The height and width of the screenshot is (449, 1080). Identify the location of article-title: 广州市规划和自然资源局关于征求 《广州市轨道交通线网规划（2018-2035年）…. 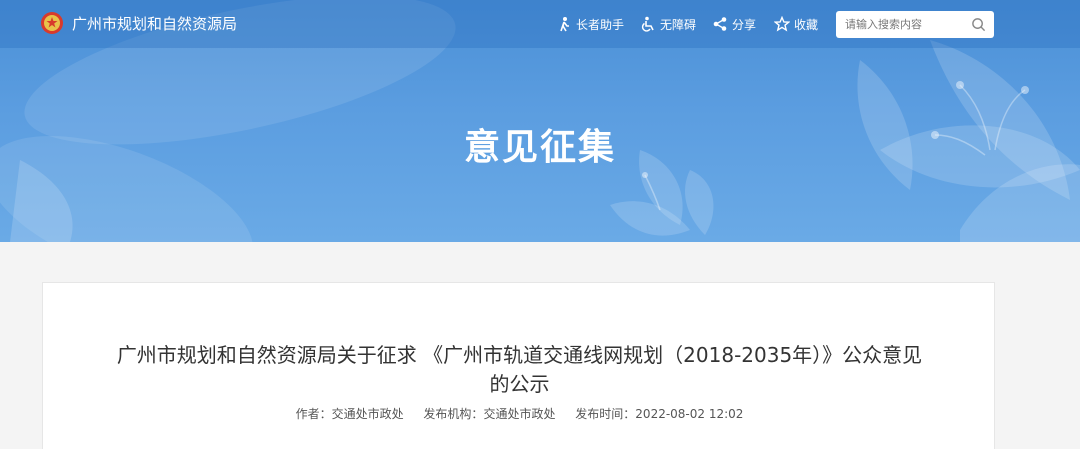
(519, 369).